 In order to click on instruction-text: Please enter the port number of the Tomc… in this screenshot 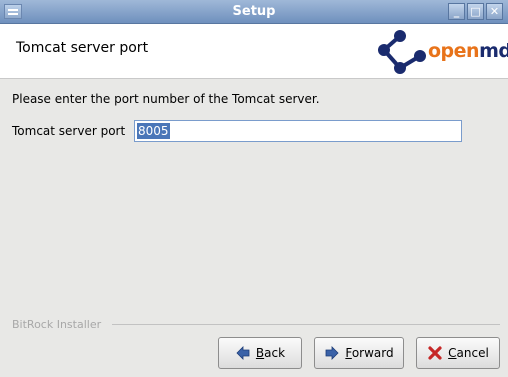, I will do `click(166, 99)`.